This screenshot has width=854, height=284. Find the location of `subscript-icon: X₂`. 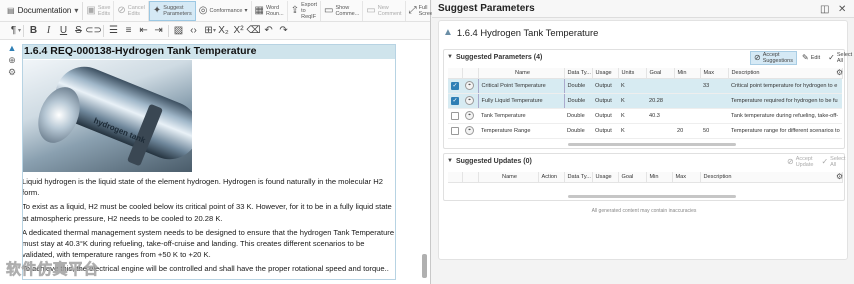

subscript-icon: X₂ is located at coordinates (223, 31).